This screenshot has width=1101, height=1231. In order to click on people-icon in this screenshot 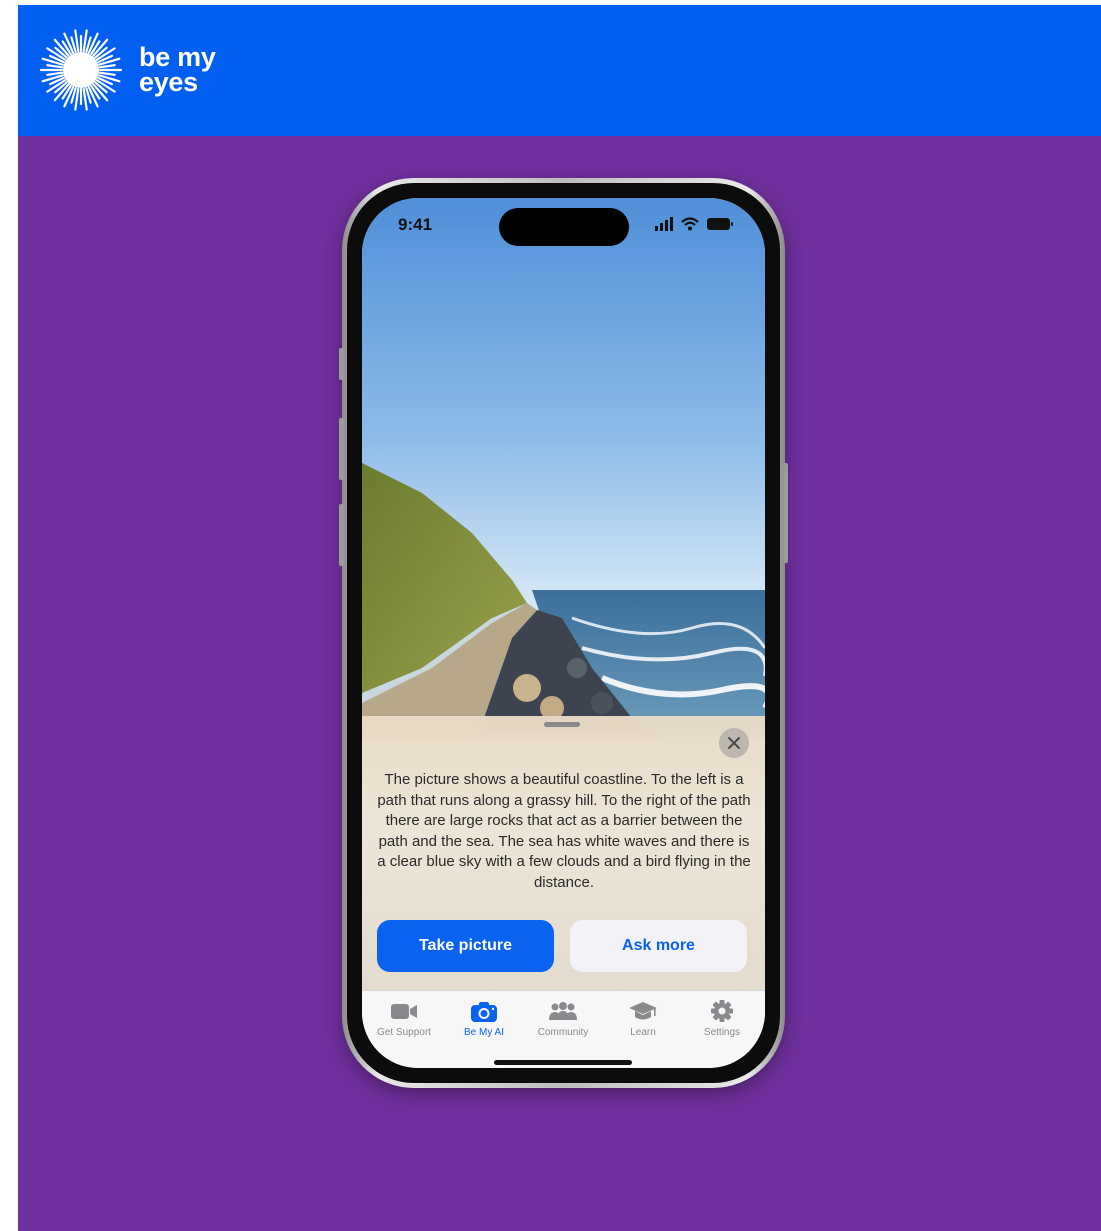, I will do `click(563, 1011)`.